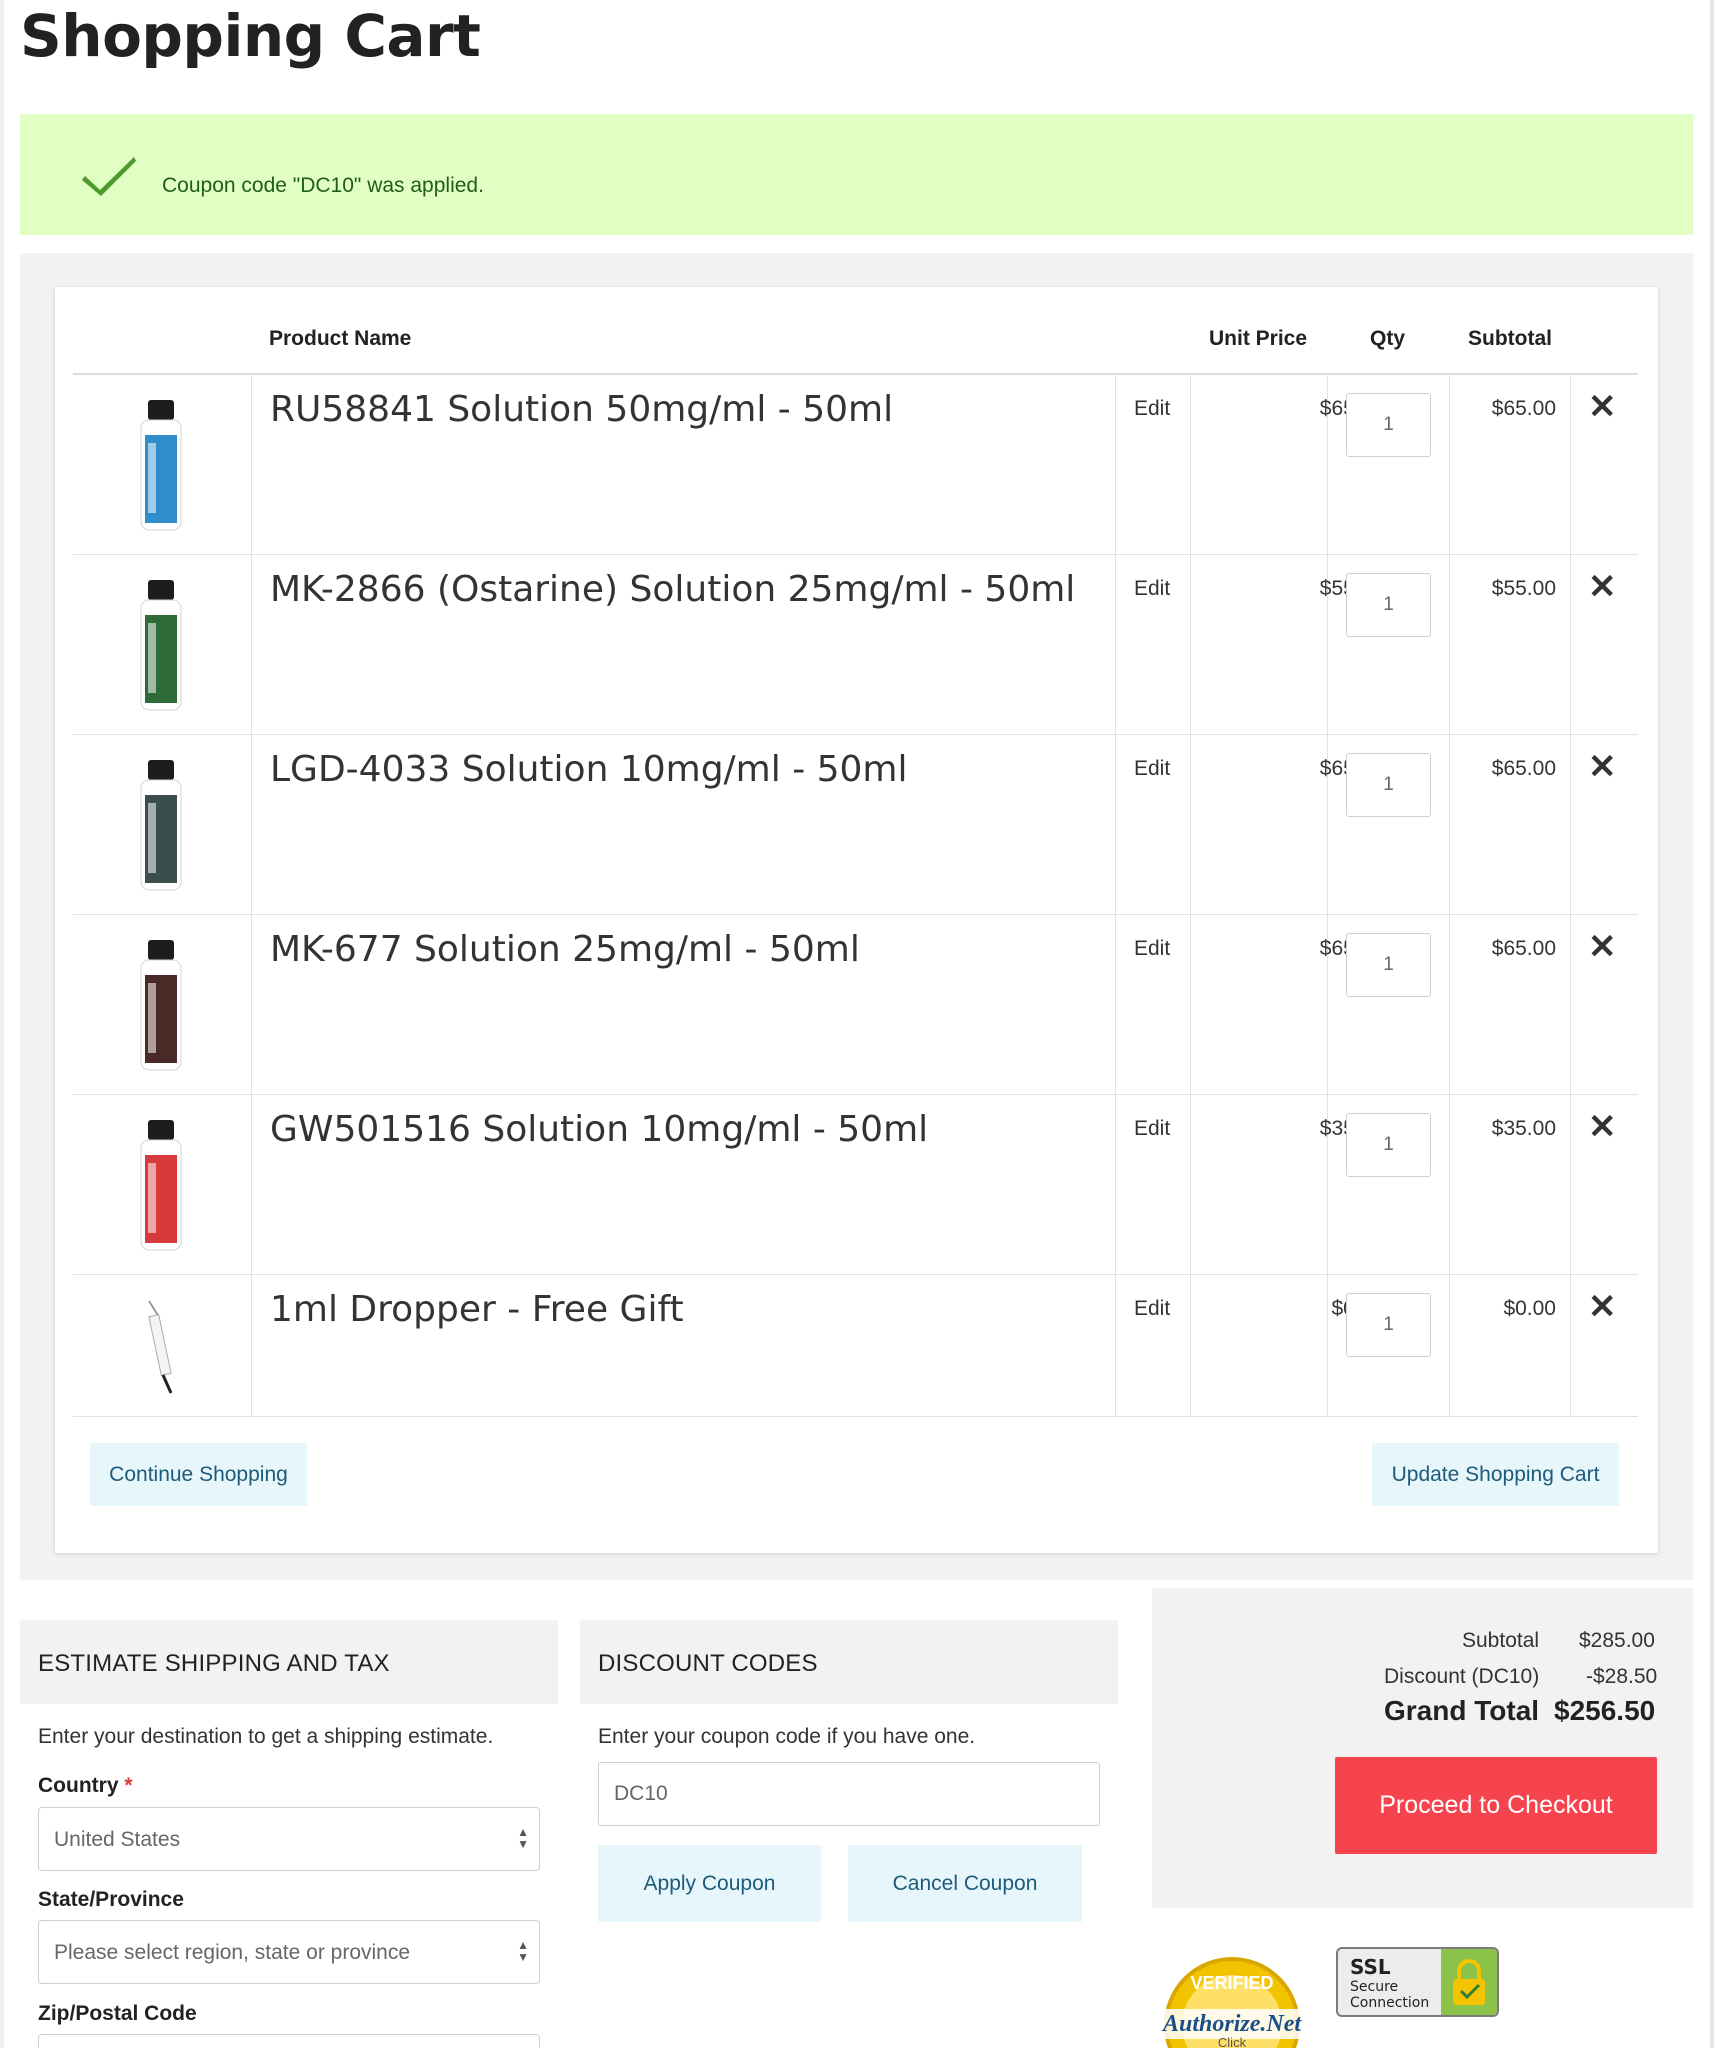  Describe the element at coordinates (1374, 1987) in the screenshot. I see `ssl-line2: Secure` at that location.